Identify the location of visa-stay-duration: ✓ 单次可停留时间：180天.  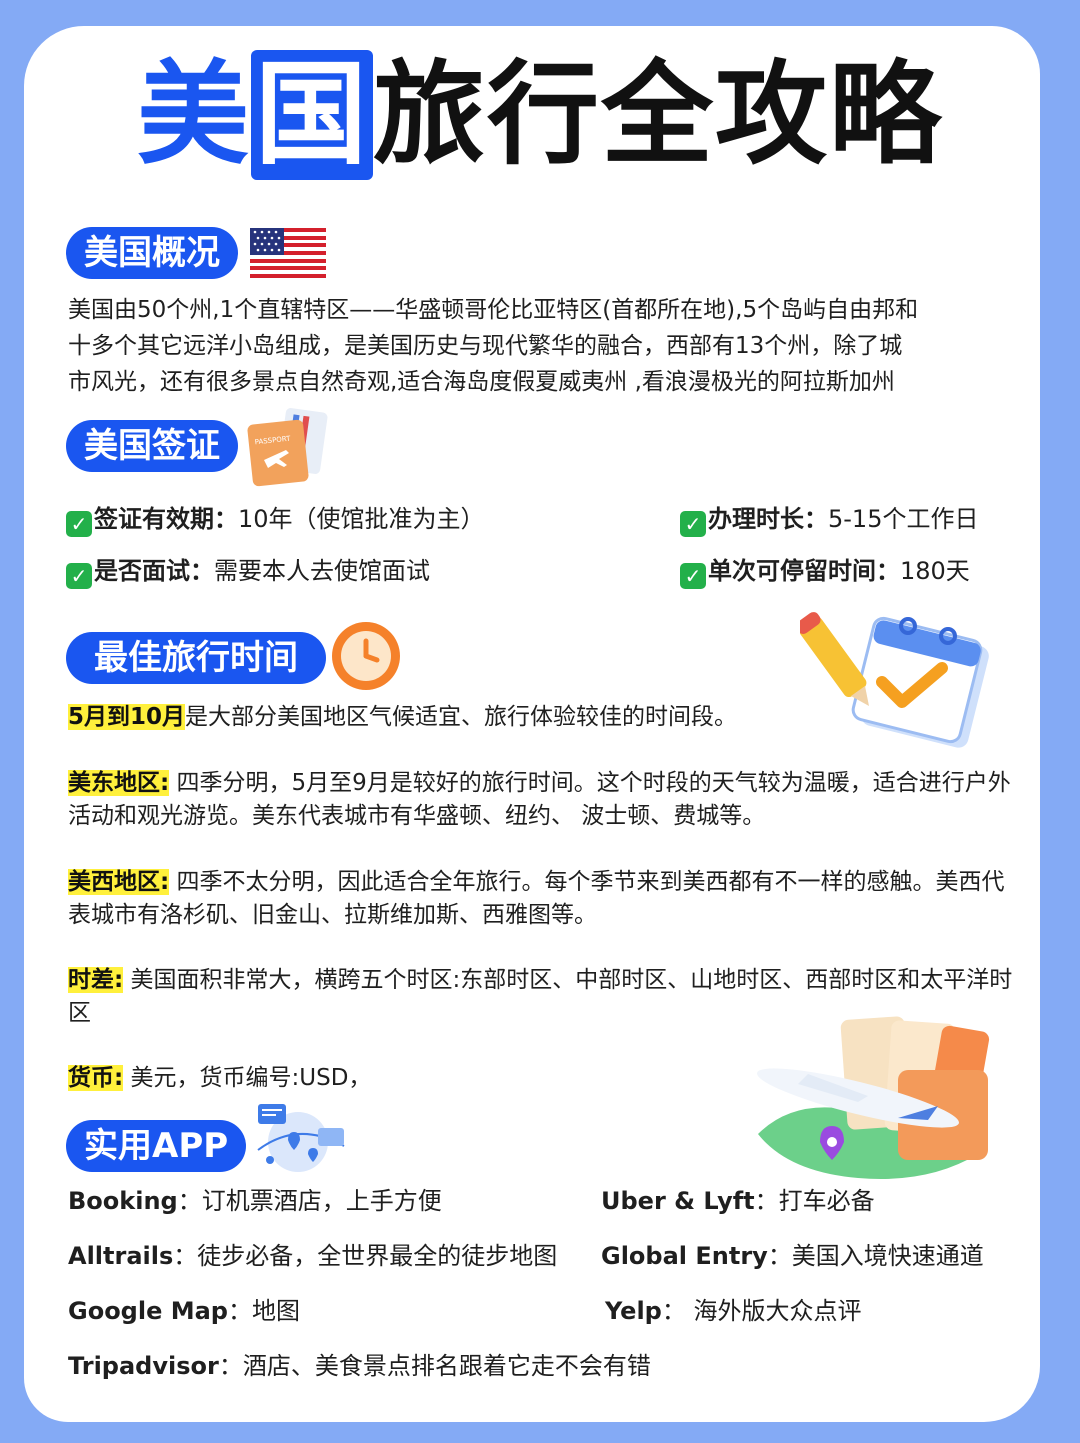
(825, 571).